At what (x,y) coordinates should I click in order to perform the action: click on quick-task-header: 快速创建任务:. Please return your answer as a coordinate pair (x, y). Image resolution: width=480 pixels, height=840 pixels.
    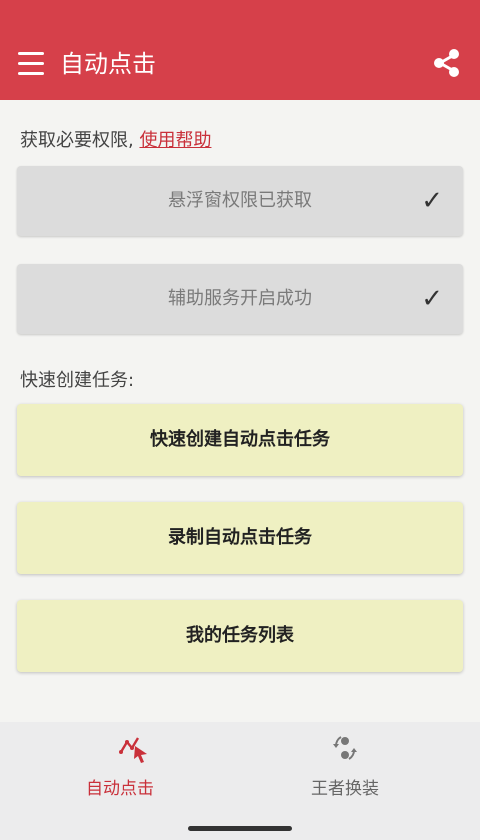
    Looking at the image, I should click on (77, 380).